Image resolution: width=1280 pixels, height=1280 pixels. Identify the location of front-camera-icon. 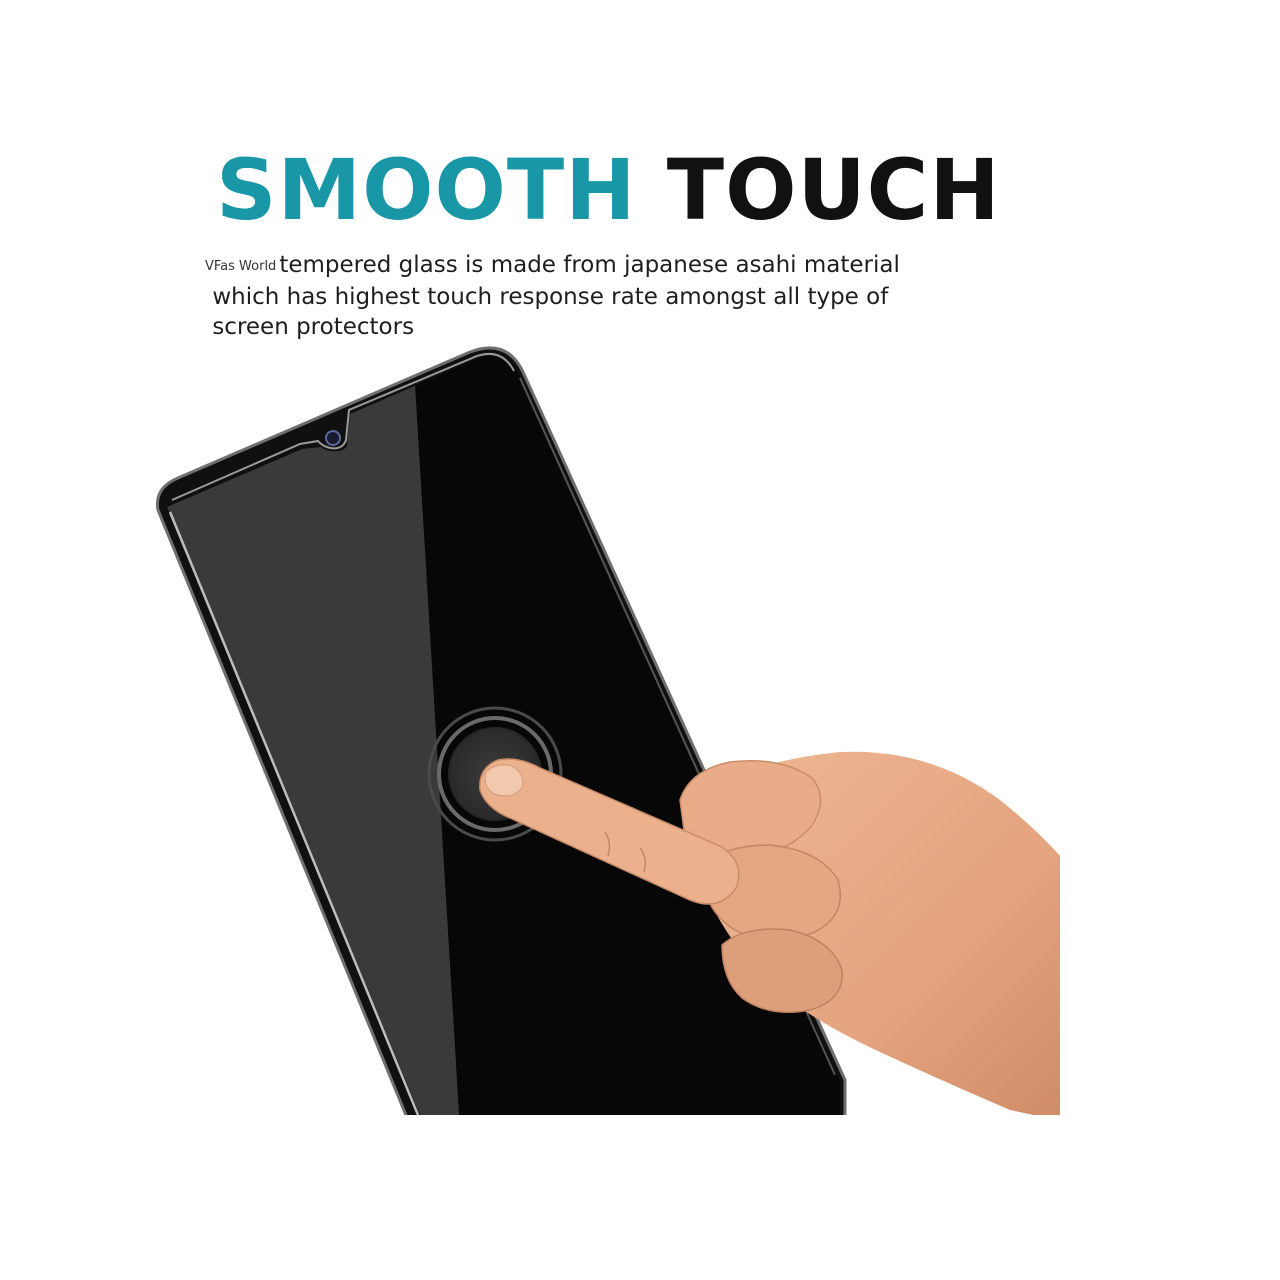
(333, 438).